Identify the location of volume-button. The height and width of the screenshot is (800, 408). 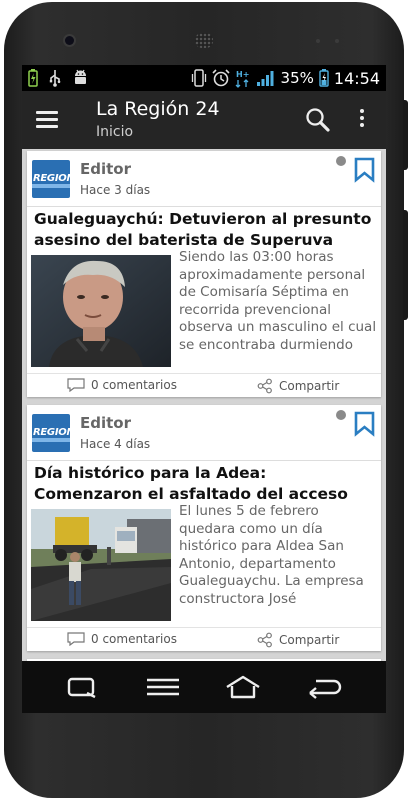
(405, 265).